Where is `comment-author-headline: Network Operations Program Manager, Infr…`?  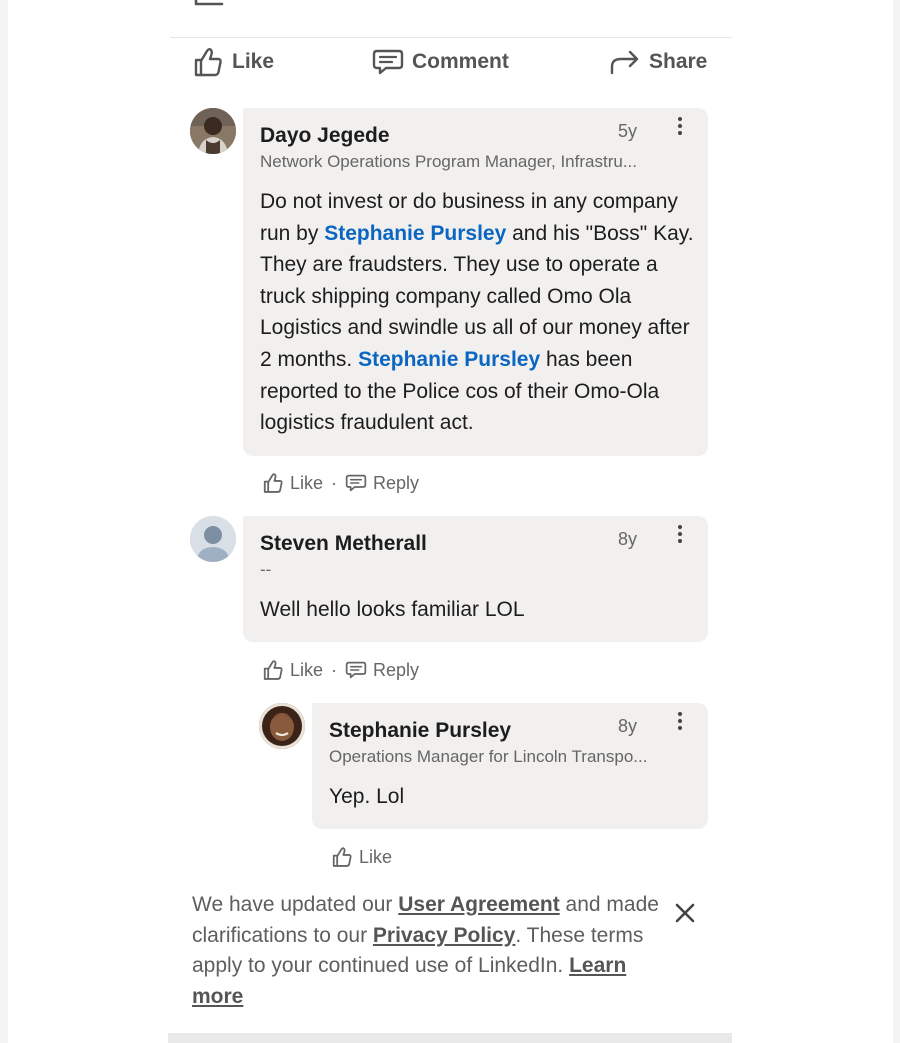 comment-author-headline: Network Operations Program Manager, Infr… is located at coordinates (448, 161).